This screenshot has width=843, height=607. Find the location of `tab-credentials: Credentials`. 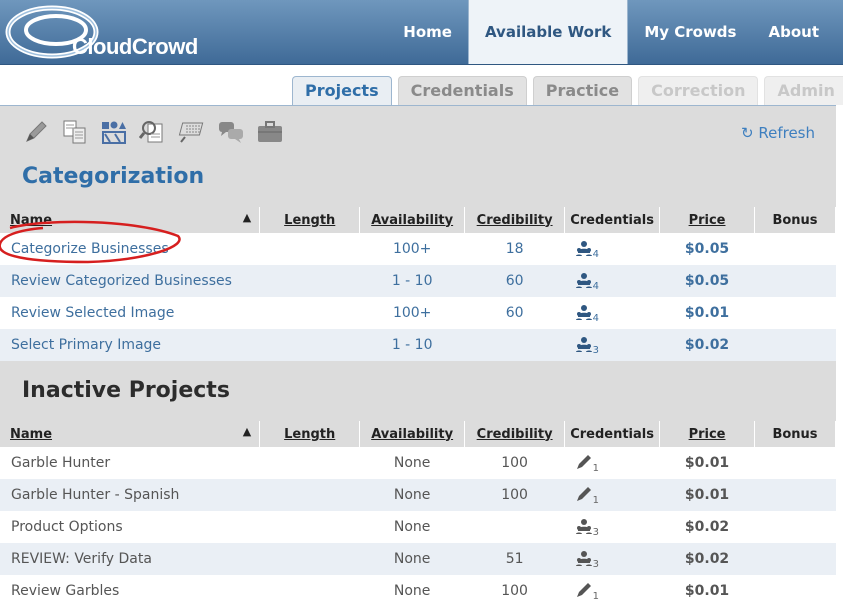

tab-credentials: Credentials is located at coordinates (462, 90).